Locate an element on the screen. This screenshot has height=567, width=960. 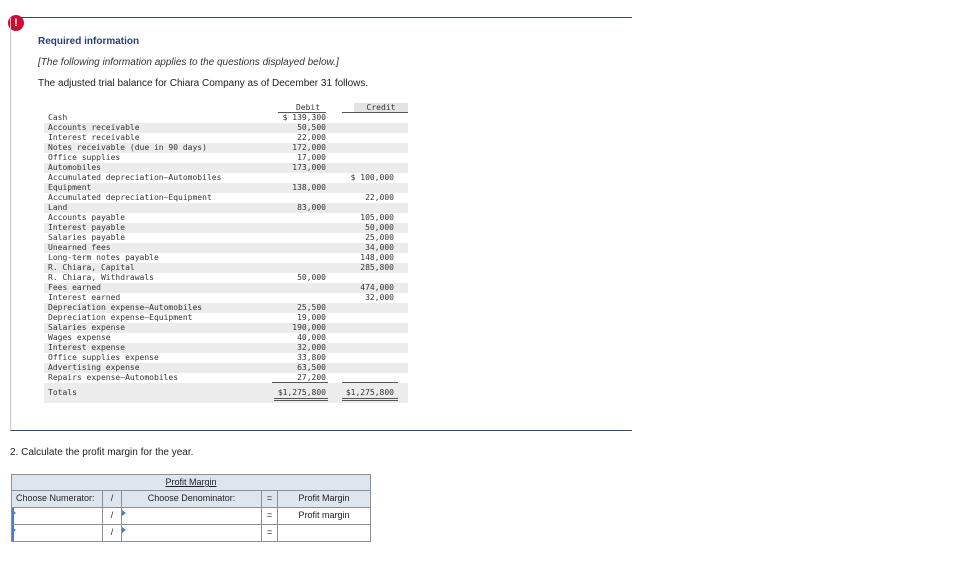
credit-amount: 25,000 is located at coordinates (379, 237).